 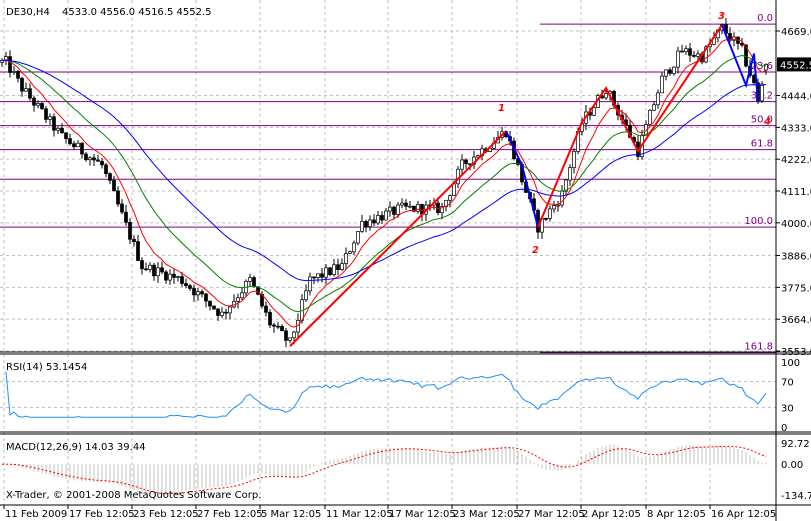 I want to click on price-tick-label: 4222.0, so click(x=796, y=160).